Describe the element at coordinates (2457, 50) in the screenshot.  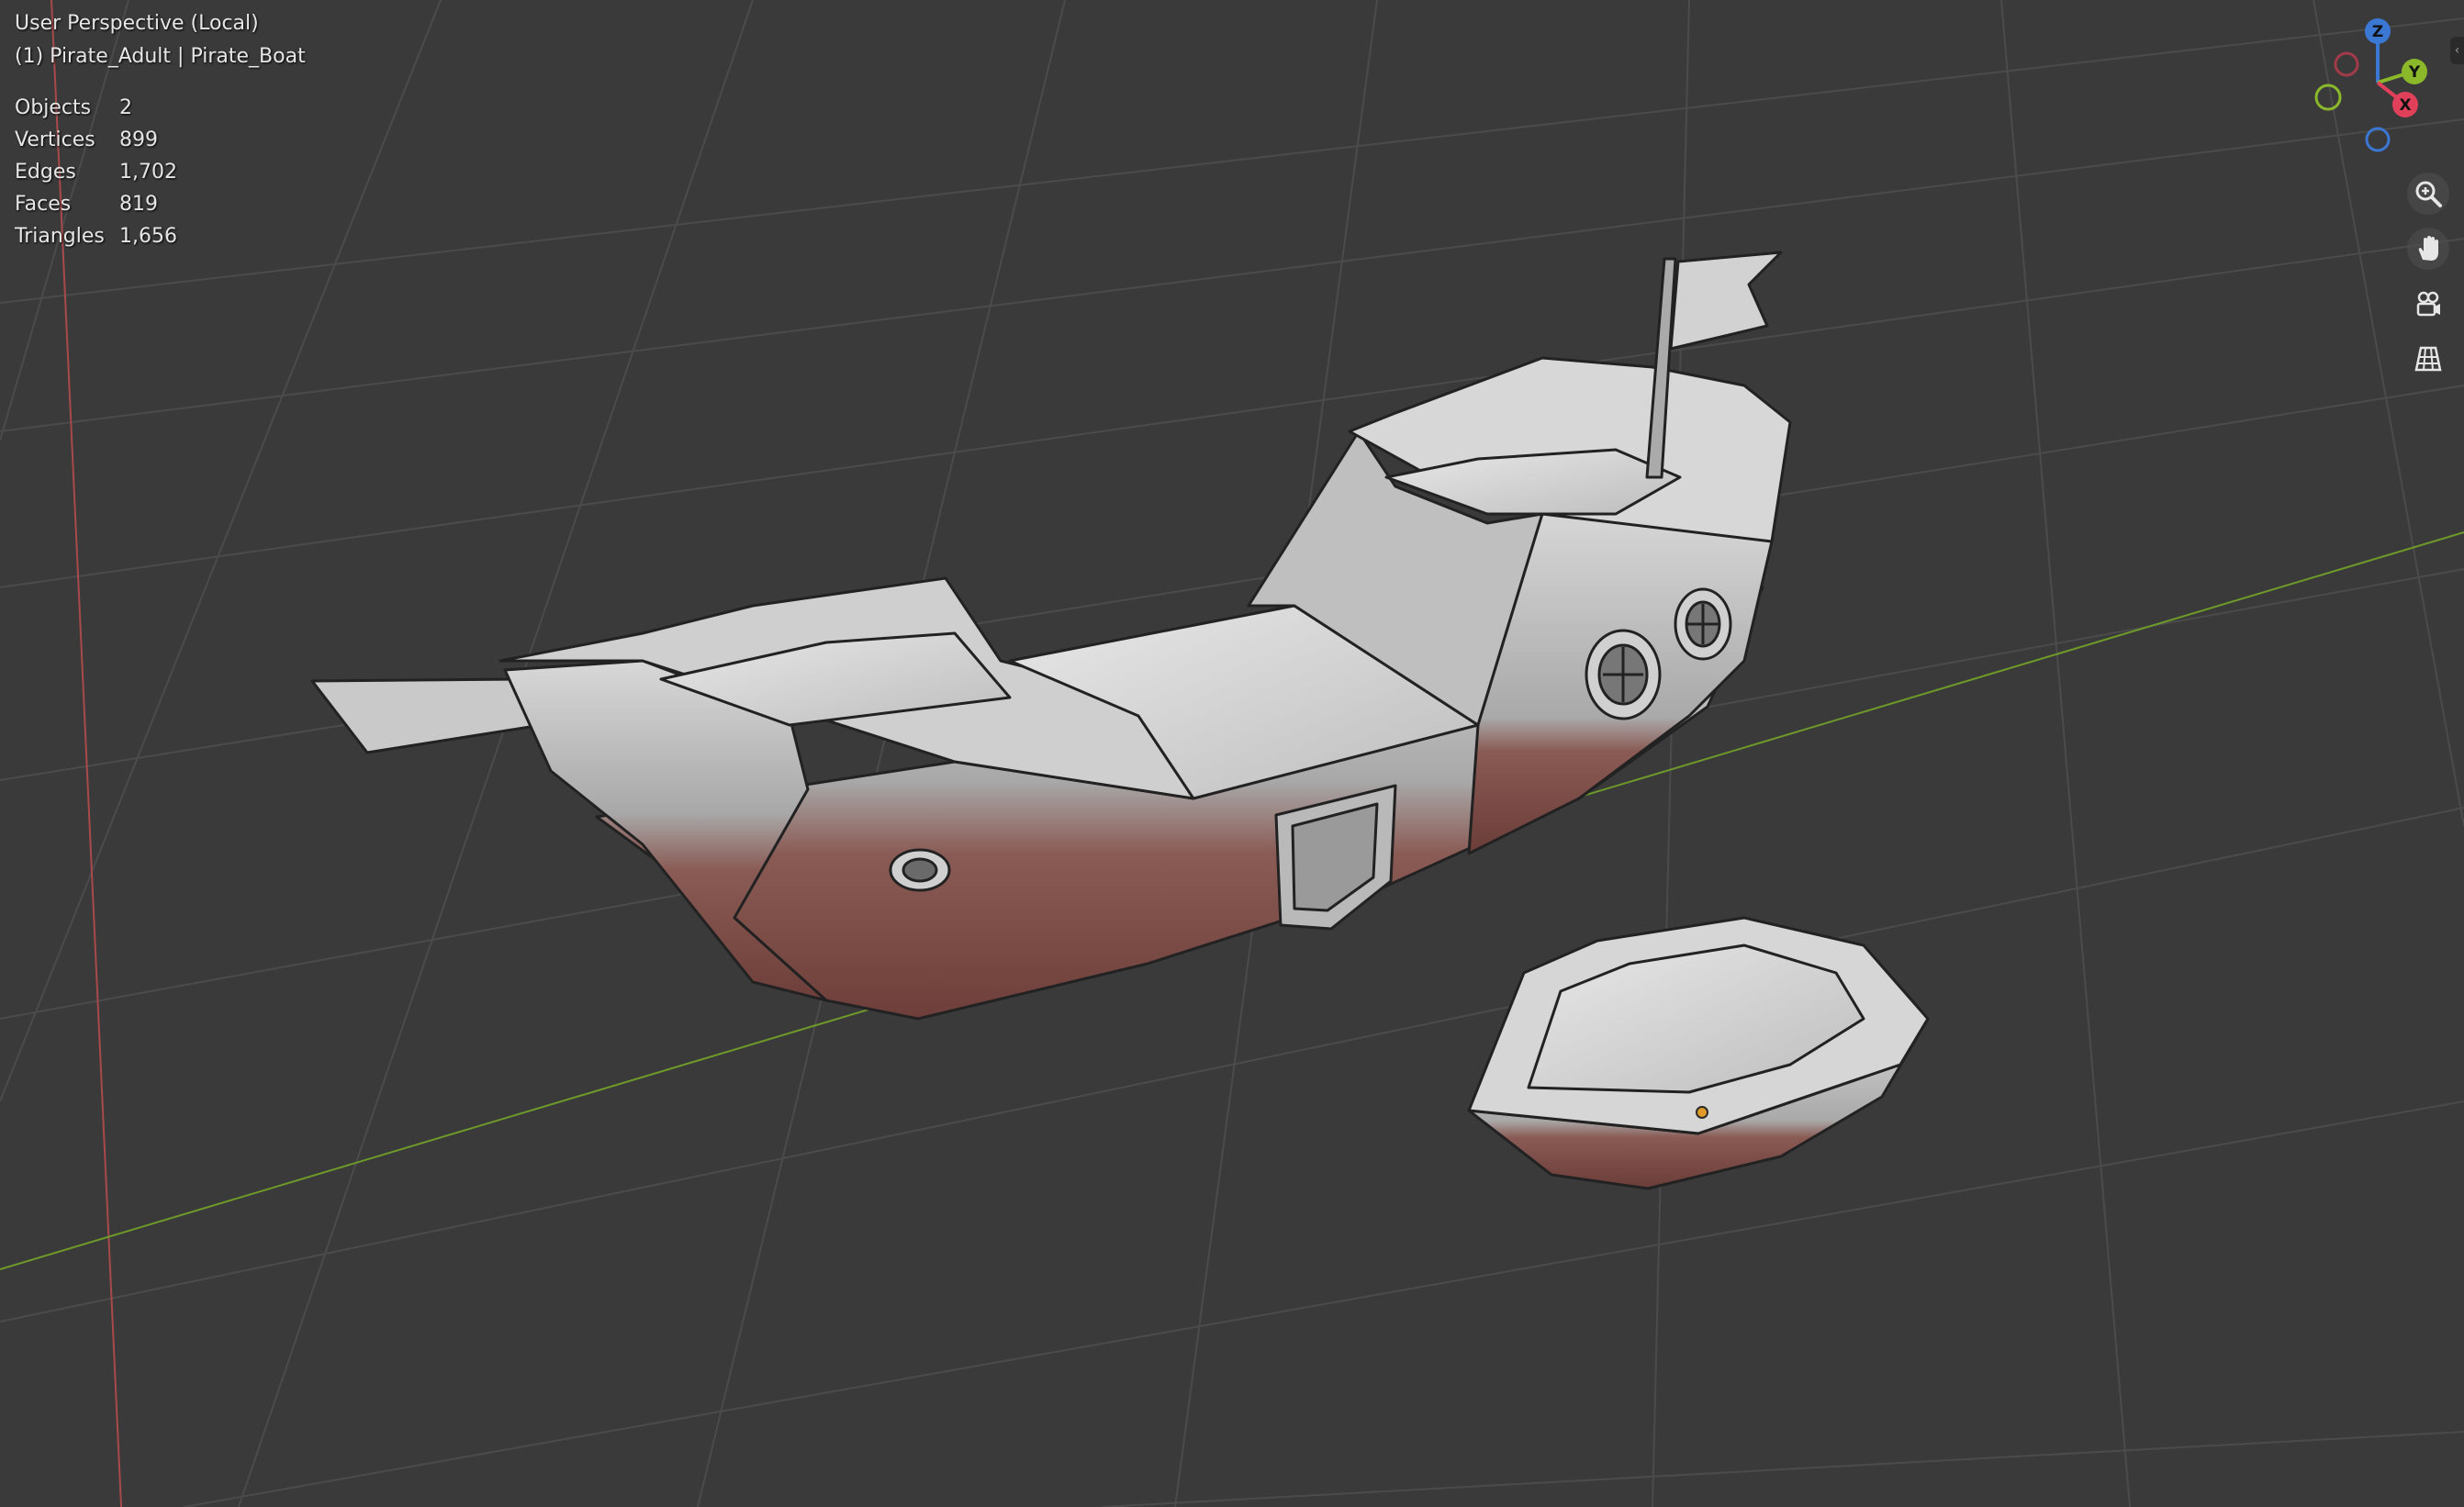
I see `sidebar-toggle-tab: ‹` at that location.